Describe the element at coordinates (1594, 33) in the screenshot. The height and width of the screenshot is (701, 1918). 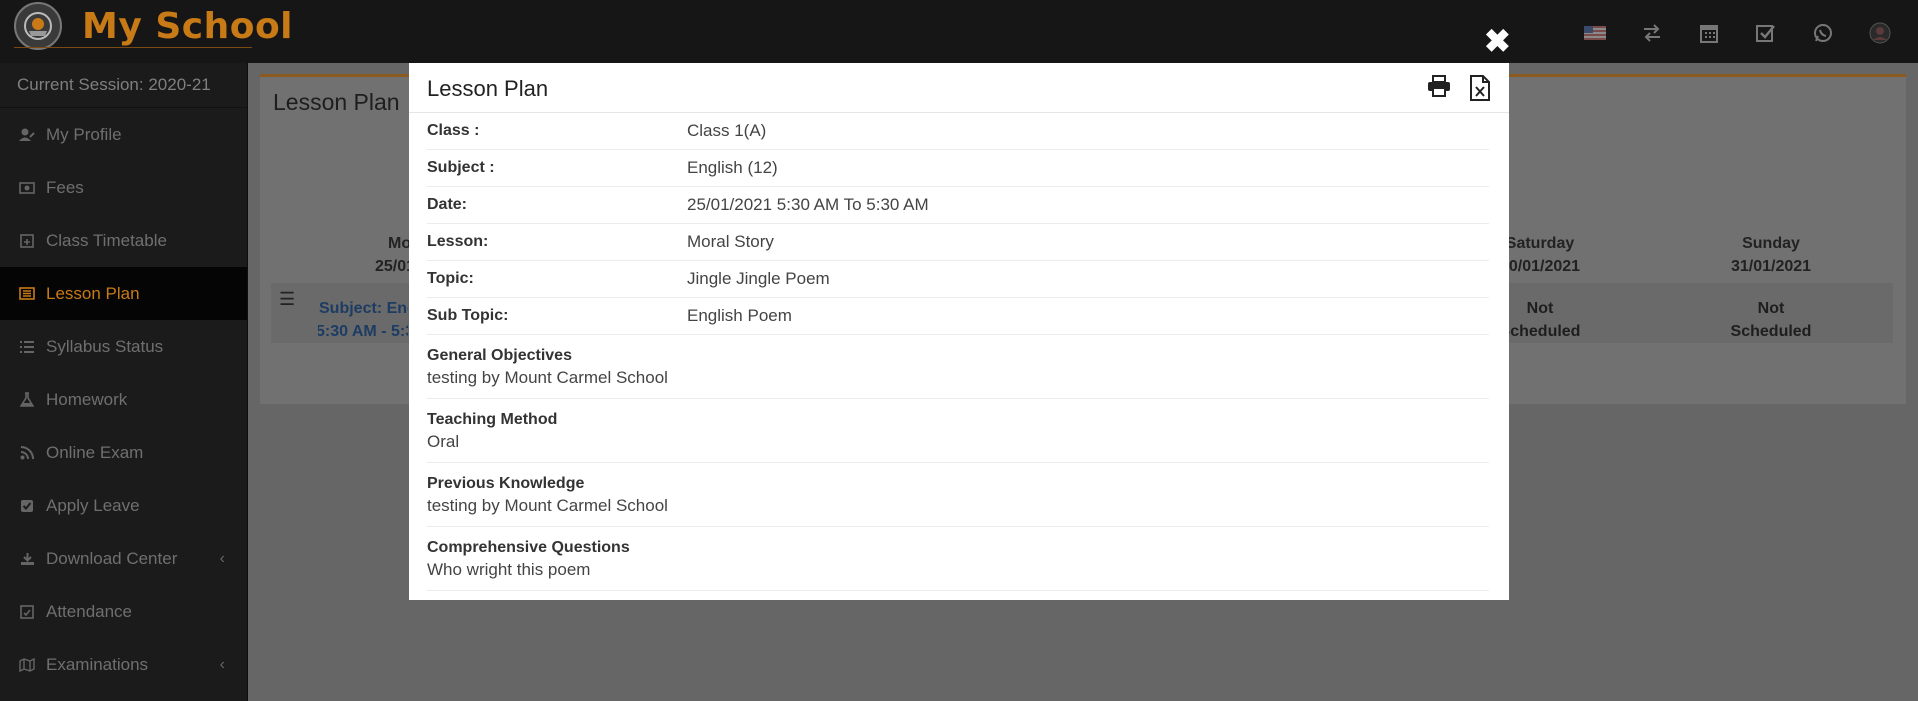
I see `us-flag-icon` at that location.